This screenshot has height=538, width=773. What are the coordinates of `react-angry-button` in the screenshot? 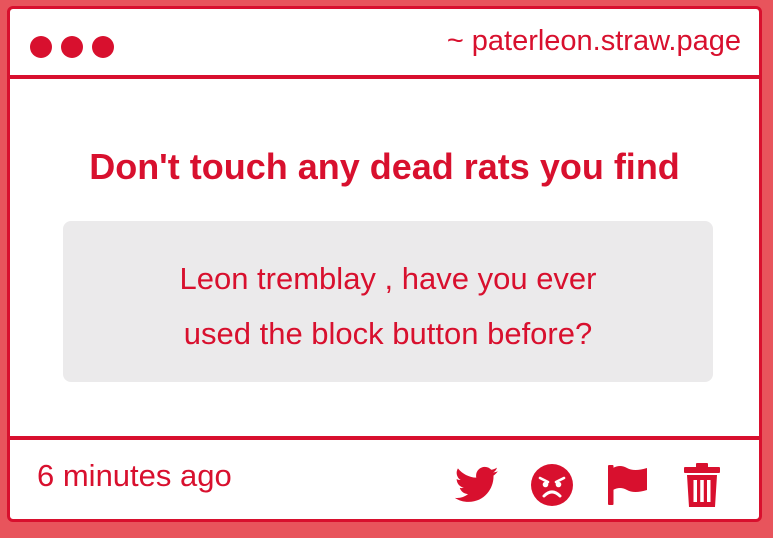 It's located at (552, 485).